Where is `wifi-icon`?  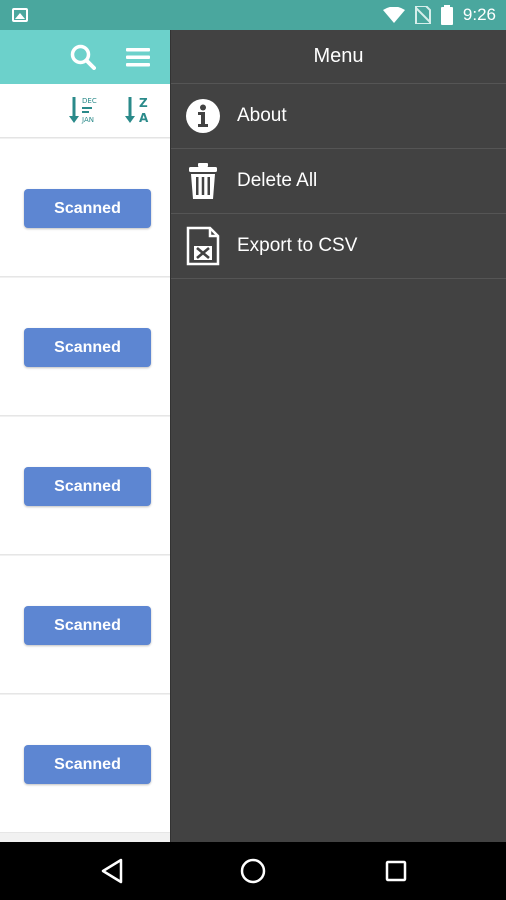
wifi-icon is located at coordinates (393, 15).